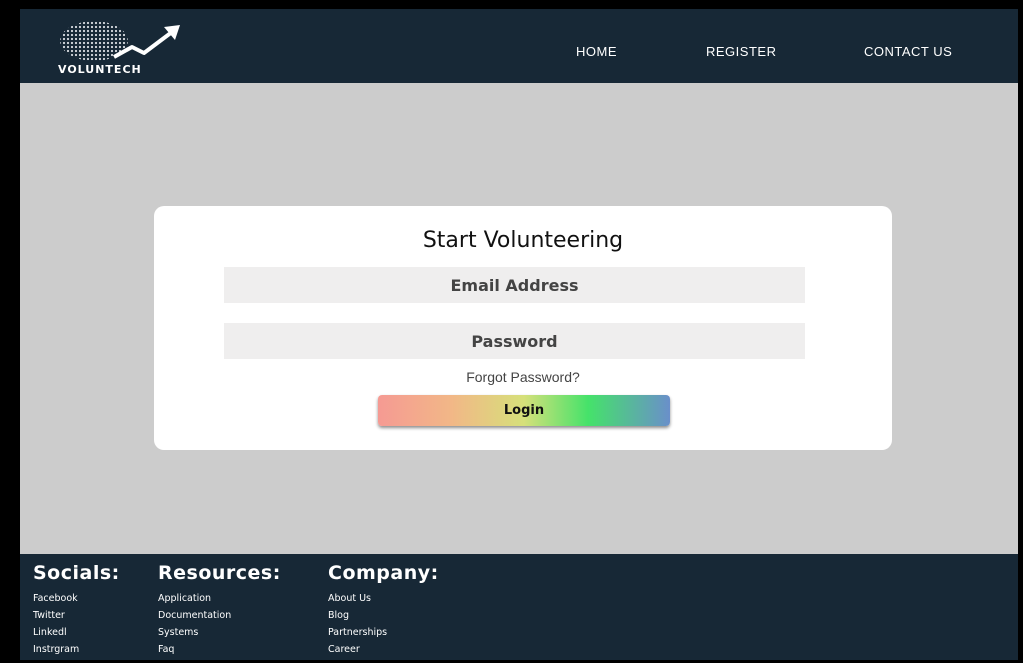 The image size is (1023, 663). I want to click on footer-link-career: Career, so click(383, 649).